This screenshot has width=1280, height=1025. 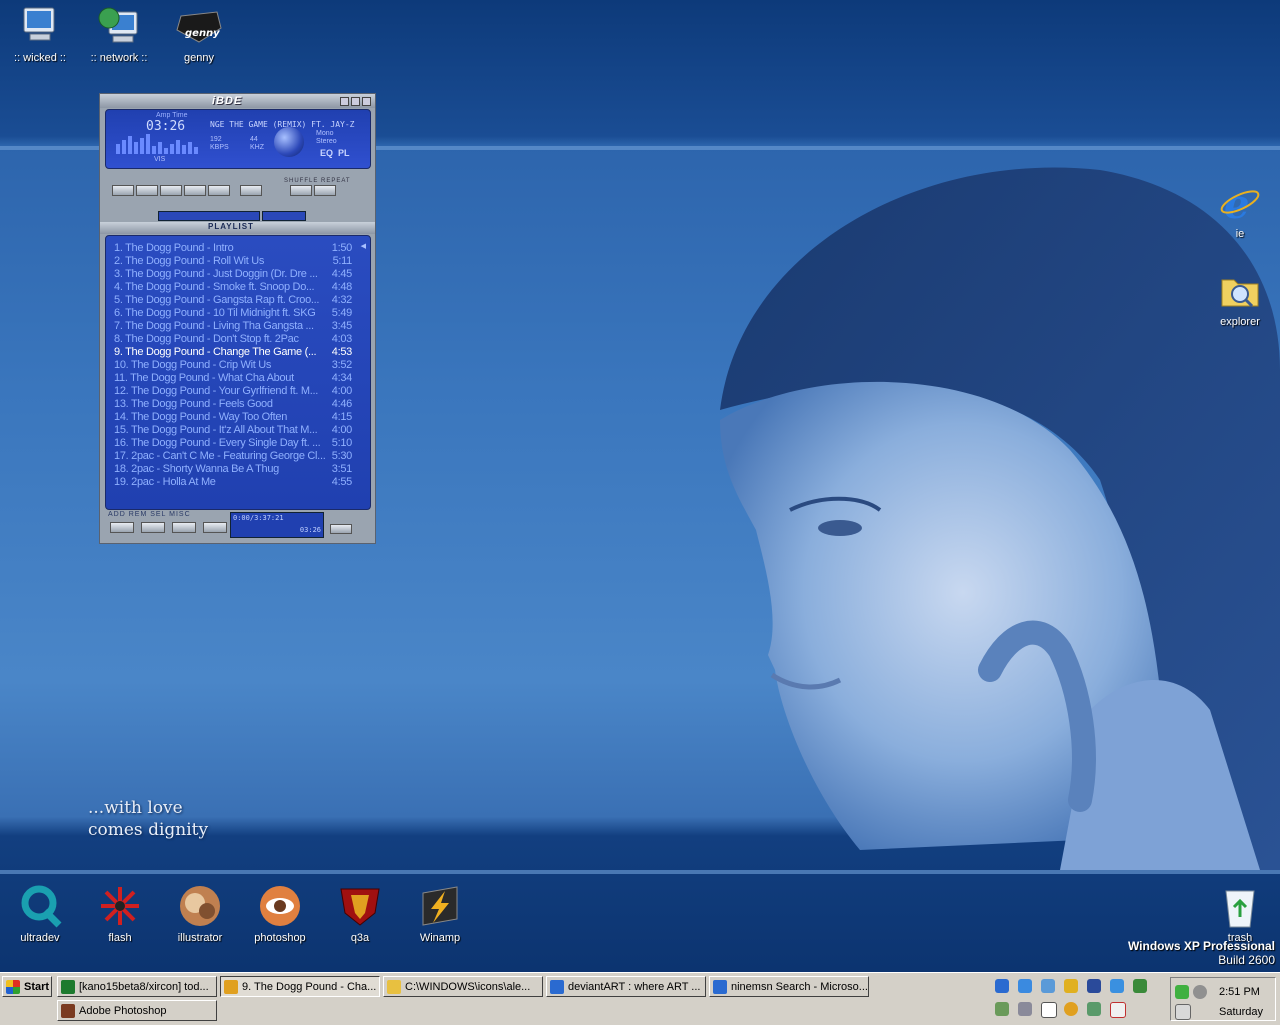 I want to click on stop-button, so click(x=195, y=190).